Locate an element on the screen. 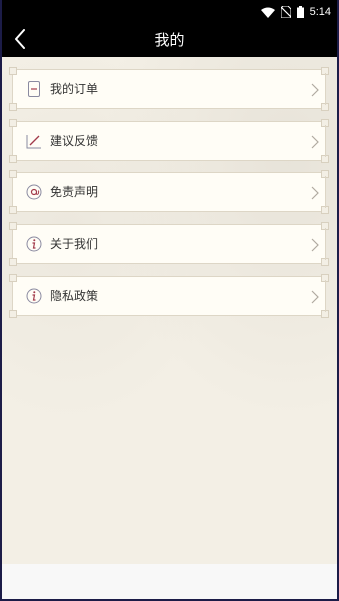 The height and width of the screenshot is (601, 339). menu-item-about: 关于我们 is located at coordinates (169, 244).